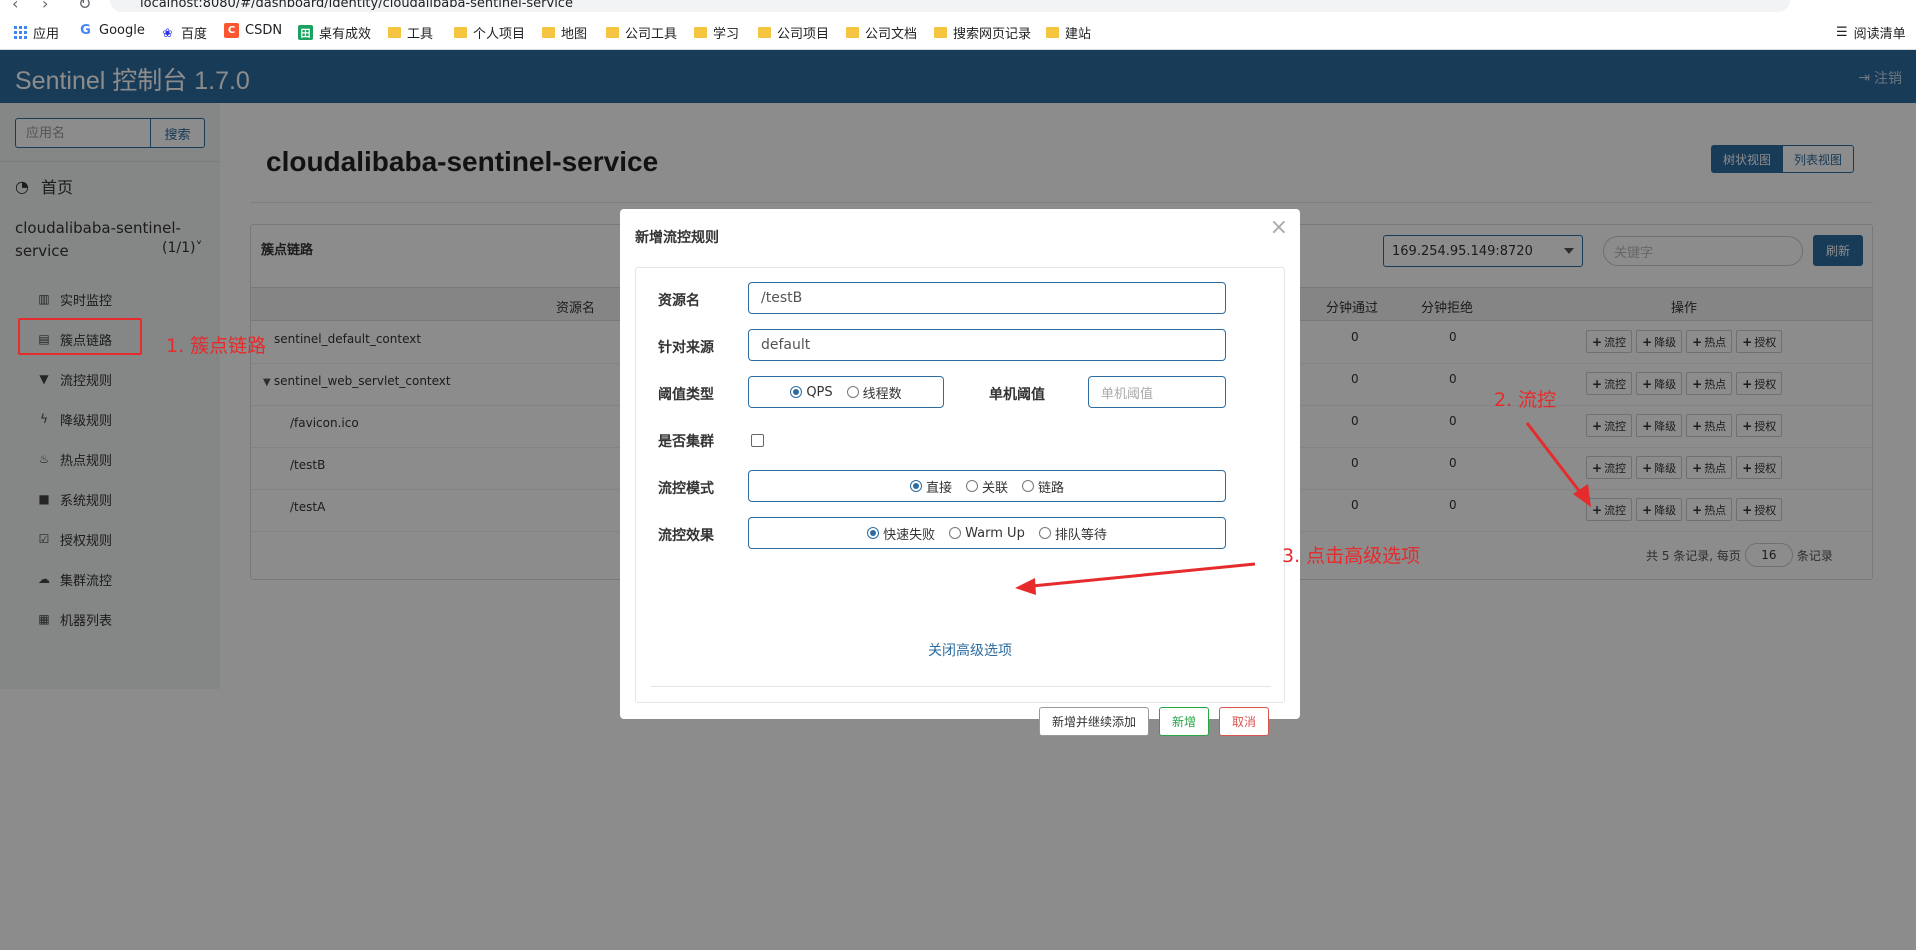 The width and height of the screenshot is (1916, 950). What do you see at coordinates (686, 348) in the screenshot?
I see `origin-label: 针对来源` at bounding box center [686, 348].